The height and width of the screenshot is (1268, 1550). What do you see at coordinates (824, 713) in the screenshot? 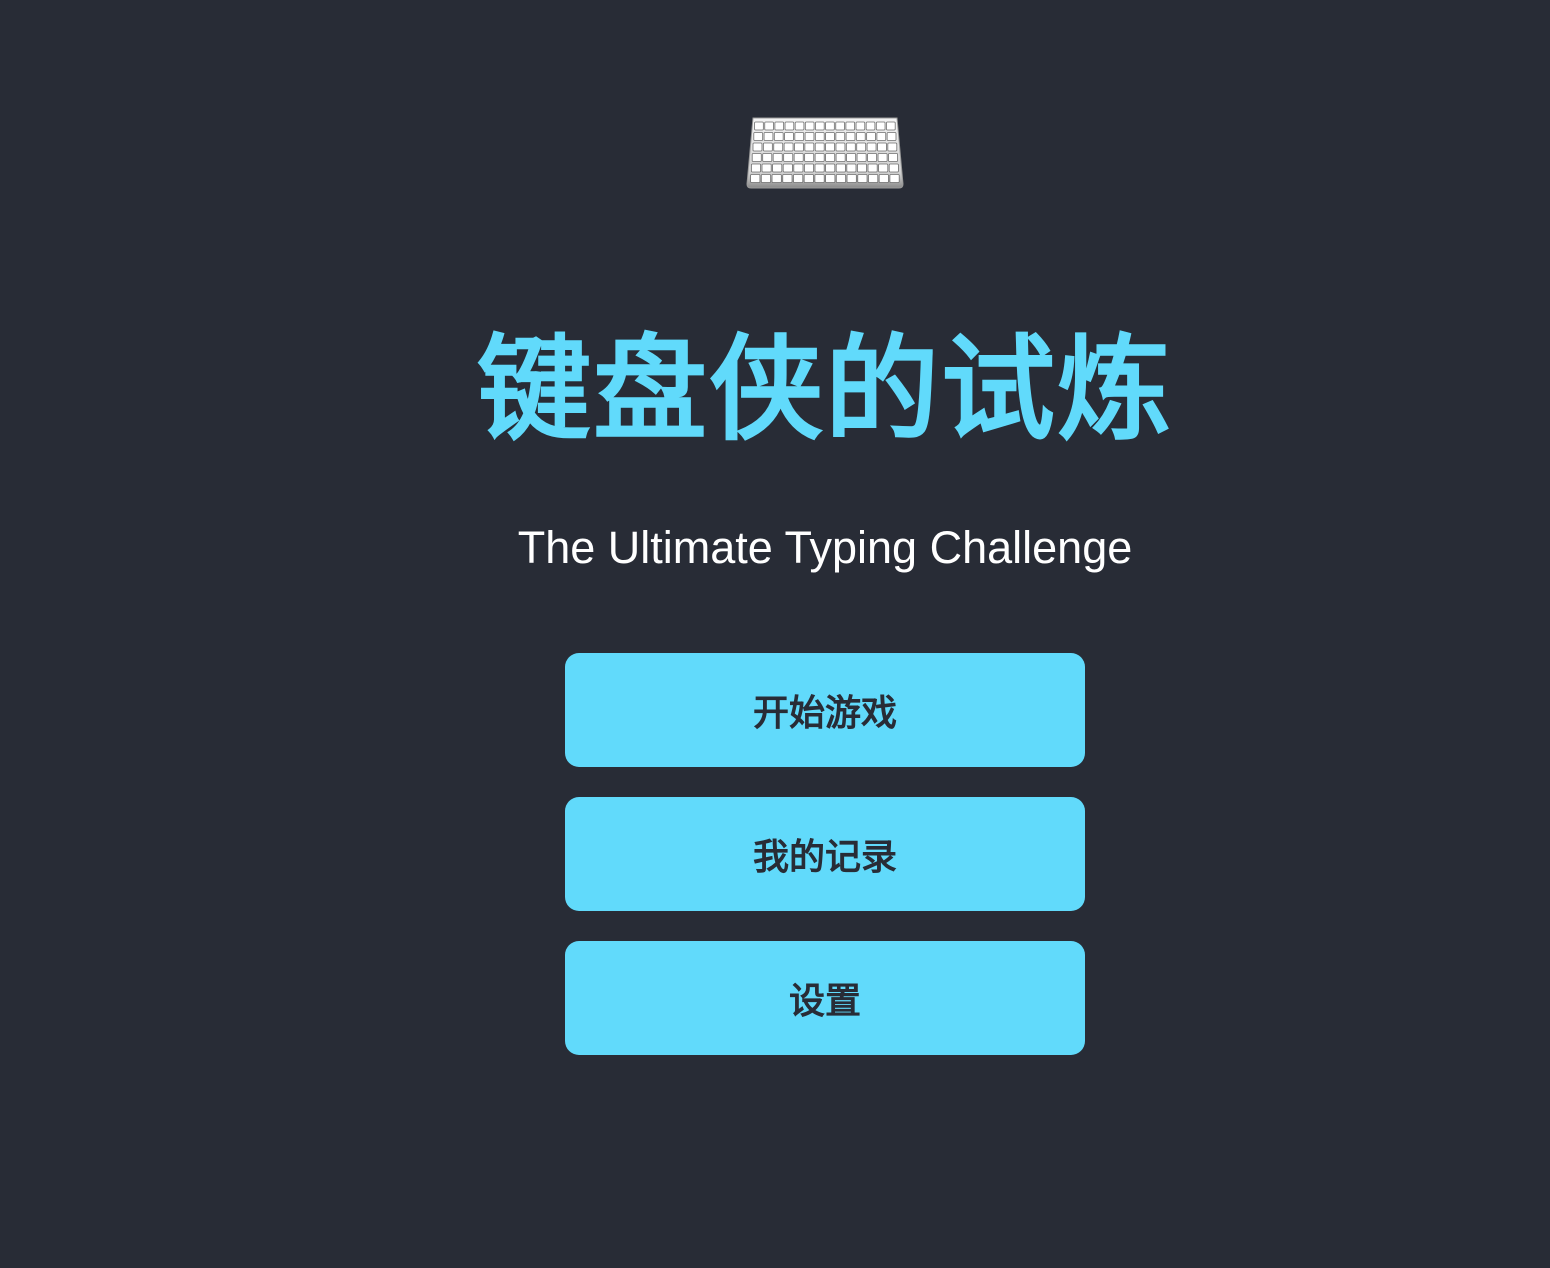
I see `start-game-label: 开始游戏` at bounding box center [824, 713].